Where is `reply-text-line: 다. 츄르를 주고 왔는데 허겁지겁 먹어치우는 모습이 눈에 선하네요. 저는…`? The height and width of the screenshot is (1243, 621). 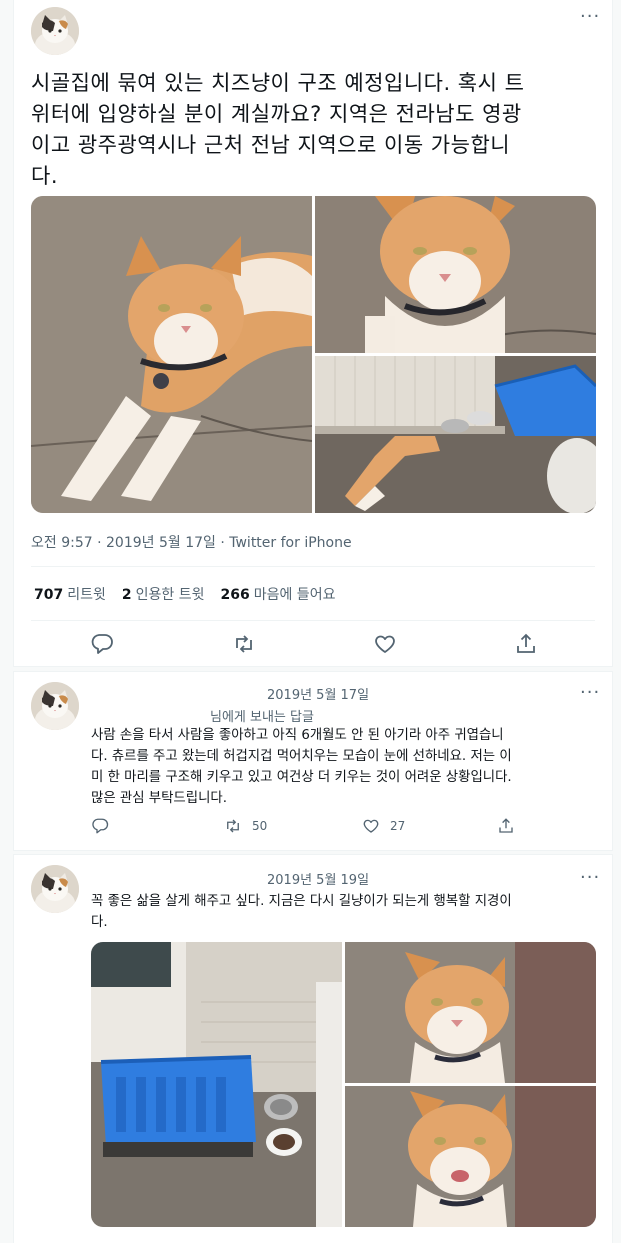
reply-text-line: 다. 츄르를 주고 왔는데 허겁지겁 먹어치우는 모습이 눈에 선하네요. 저는… is located at coordinates (301, 756).